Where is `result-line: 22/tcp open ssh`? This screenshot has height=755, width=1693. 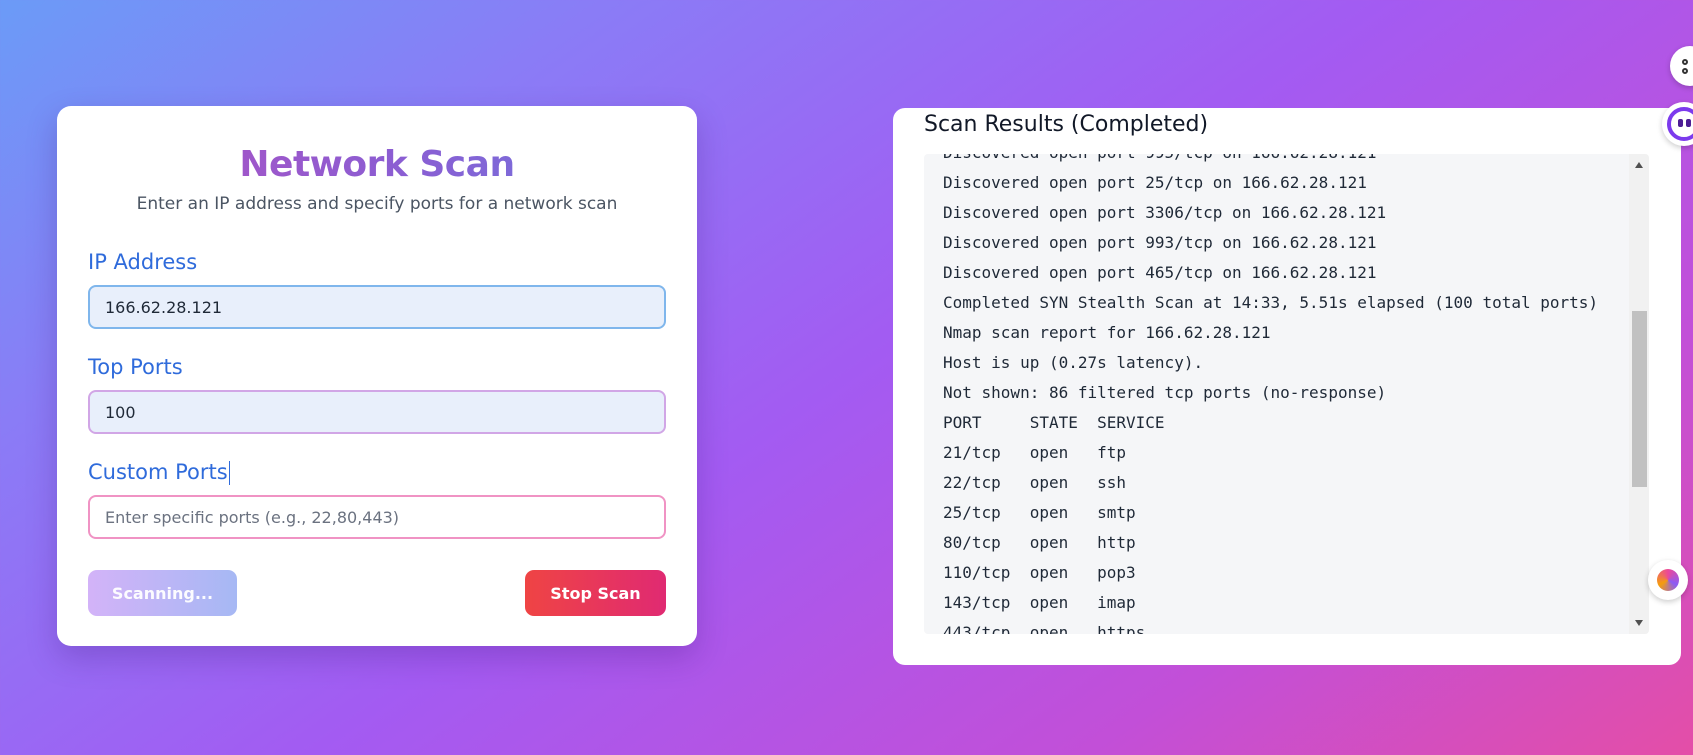
result-line: 22/tcp open ssh is located at coordinates (1035, 482).